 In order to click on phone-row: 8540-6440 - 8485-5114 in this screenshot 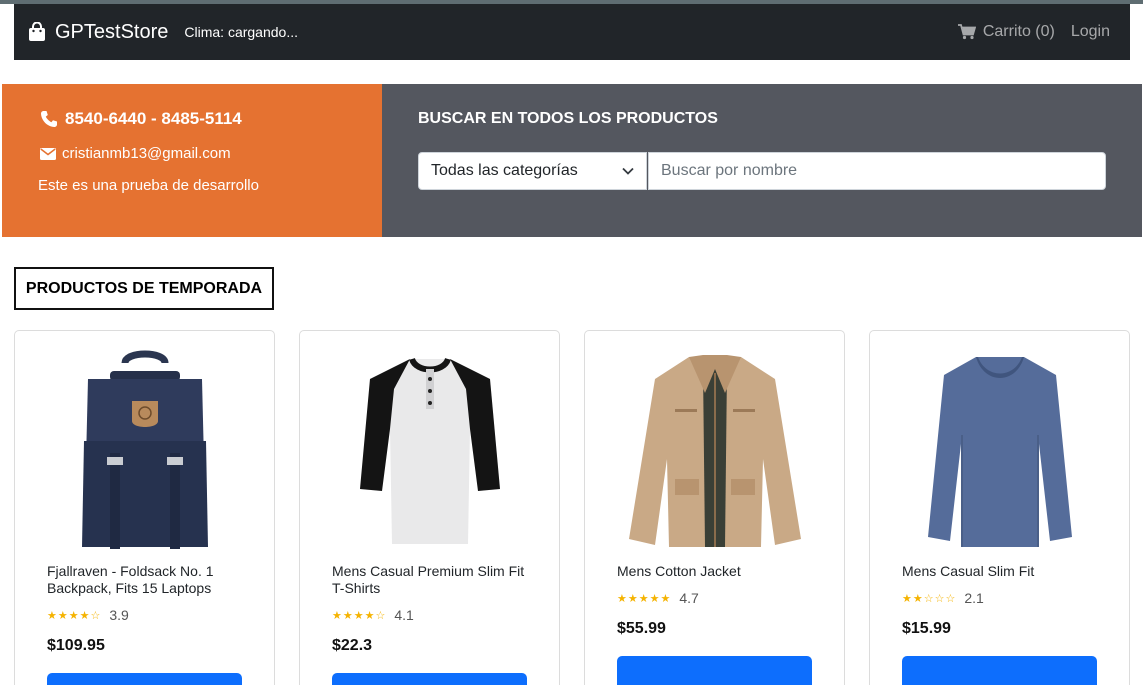, I will do `click(211, 119)`.